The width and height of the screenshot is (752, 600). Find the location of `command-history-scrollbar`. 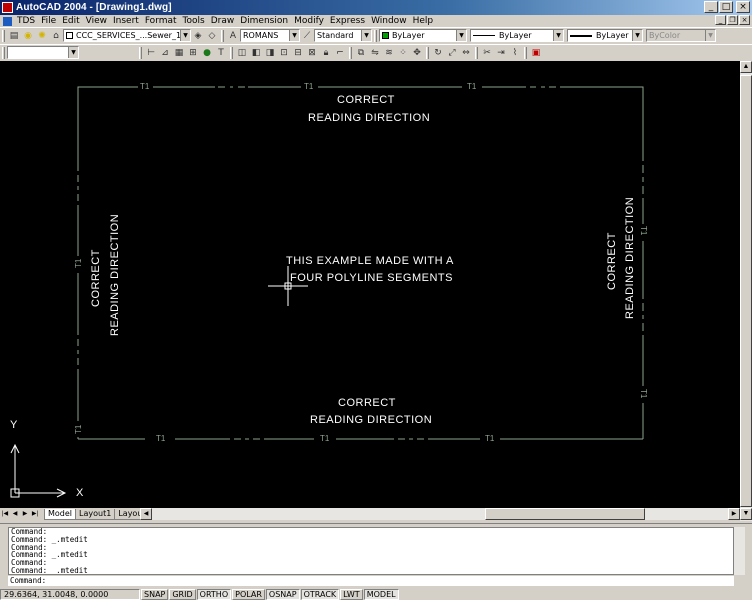

command-history-scrollbar is located at coordinates (739, 551).